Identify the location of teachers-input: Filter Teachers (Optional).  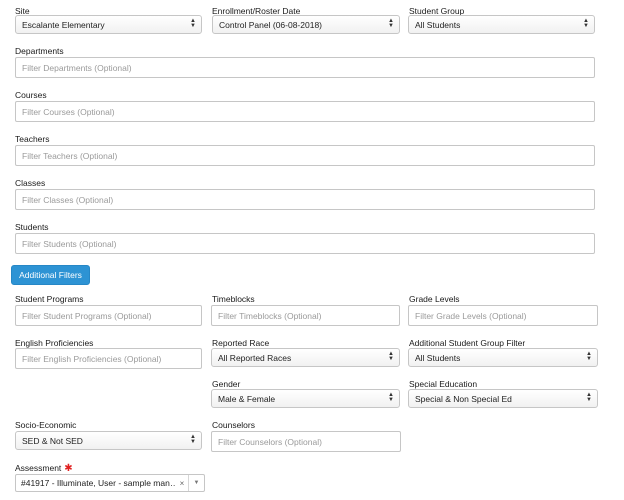
(305, 155).